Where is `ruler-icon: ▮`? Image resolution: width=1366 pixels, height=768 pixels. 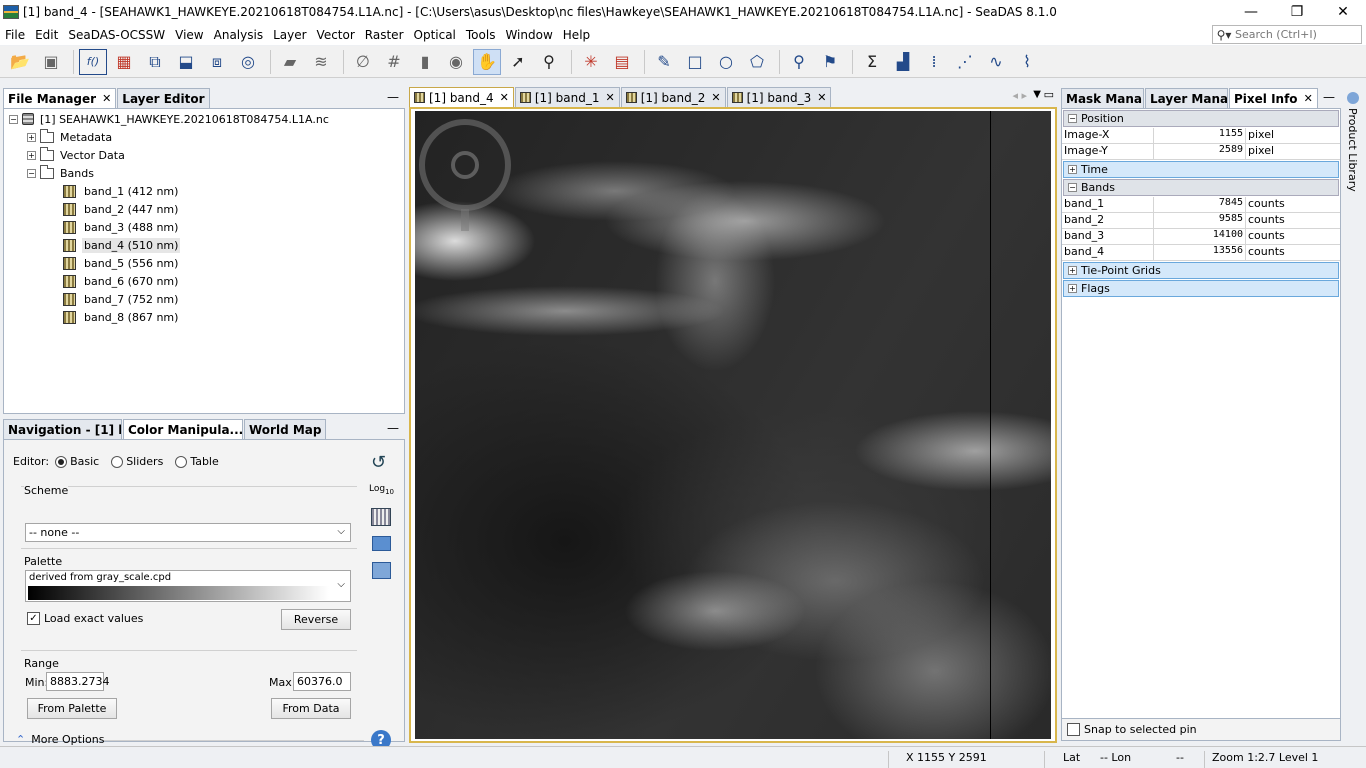
ruler-icon: ▮ is located at coordinates (425, 62).